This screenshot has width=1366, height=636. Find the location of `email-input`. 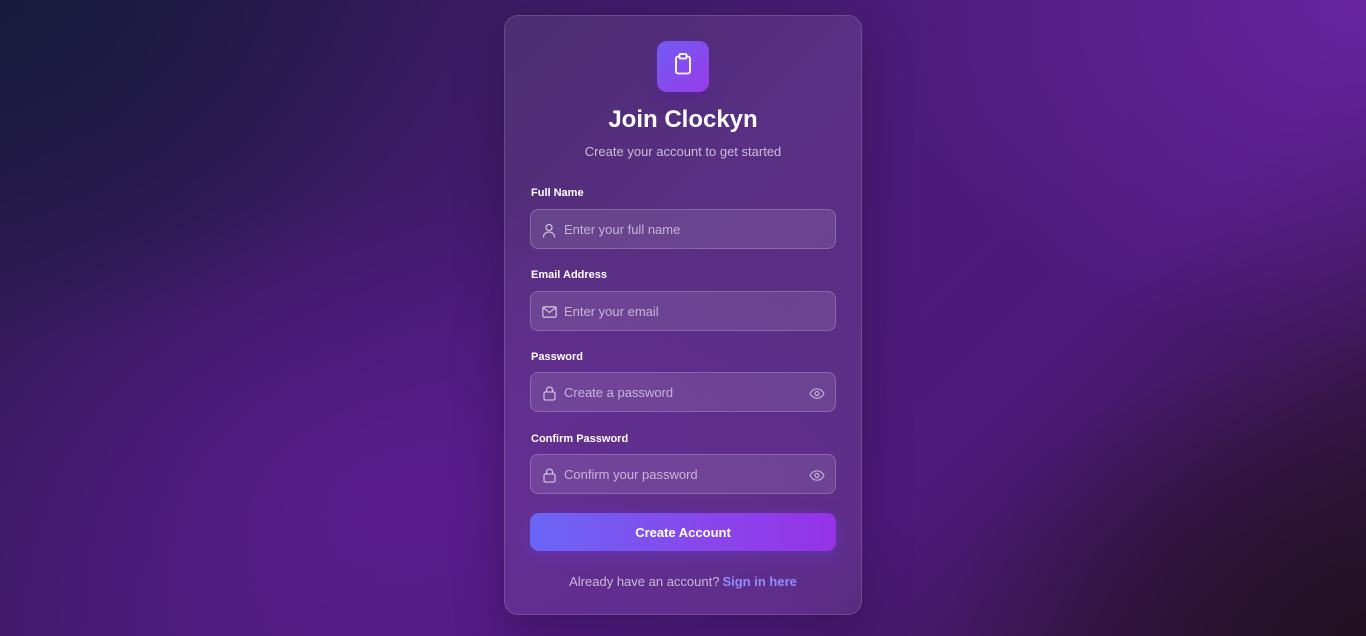

email-input is located at coordinates (679, 311).